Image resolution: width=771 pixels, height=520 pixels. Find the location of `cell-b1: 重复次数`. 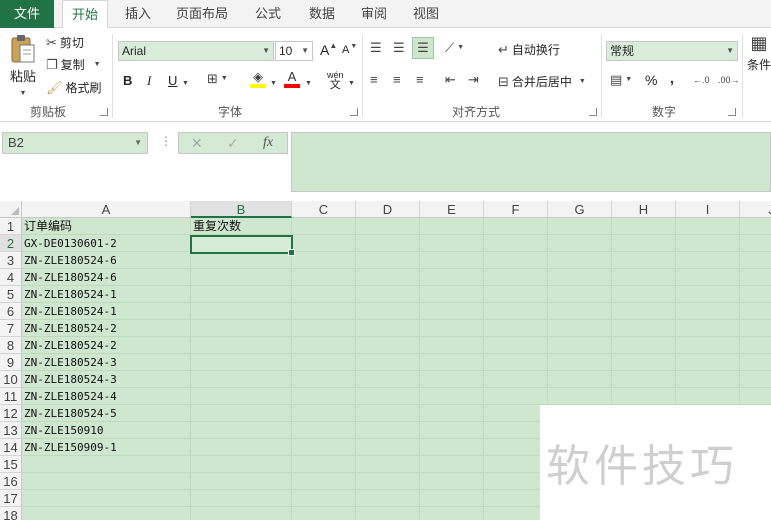

cell-b1: 重复次数 is located at coordinates (216, 226).